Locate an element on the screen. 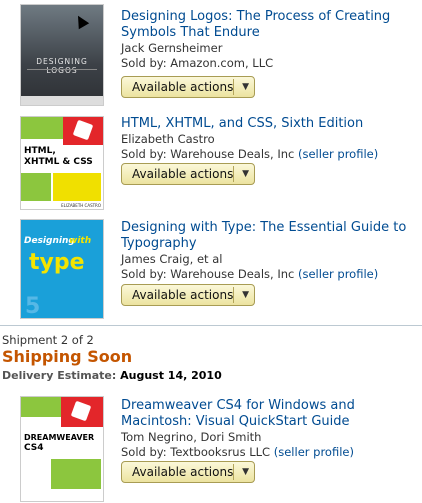 Image resolution: width=422 pixels, height=503 pixels. item-author: Tom Negrino, Dori Smith is located at coordinates (191, 437).